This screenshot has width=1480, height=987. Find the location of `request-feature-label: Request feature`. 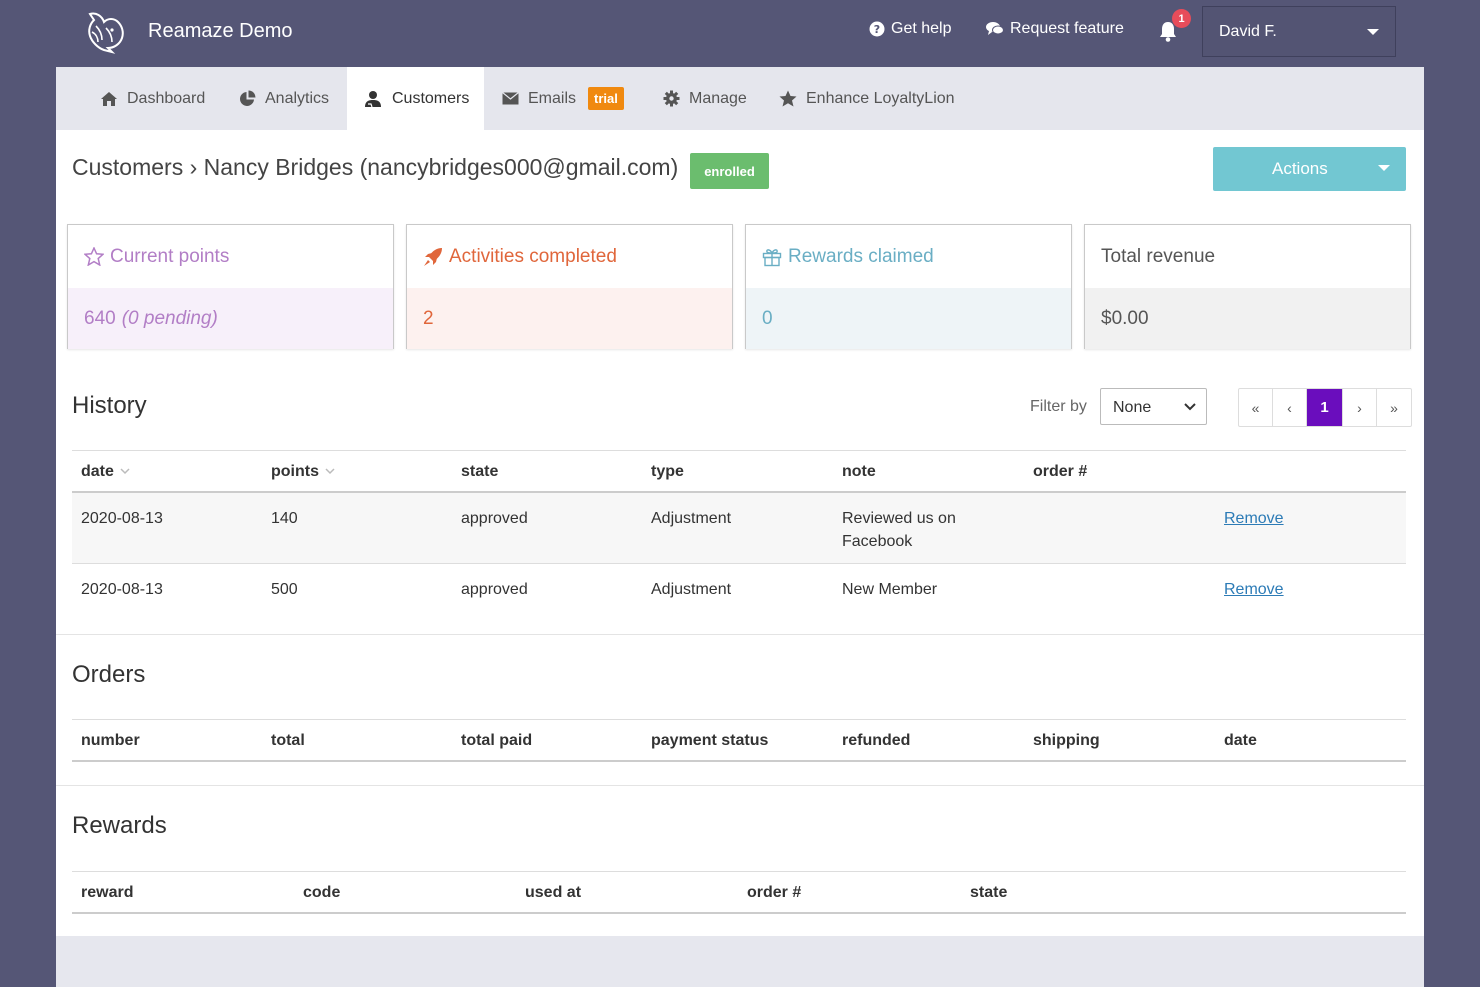

request-feature-label: Request feature is located at coordinates (1067, 28).